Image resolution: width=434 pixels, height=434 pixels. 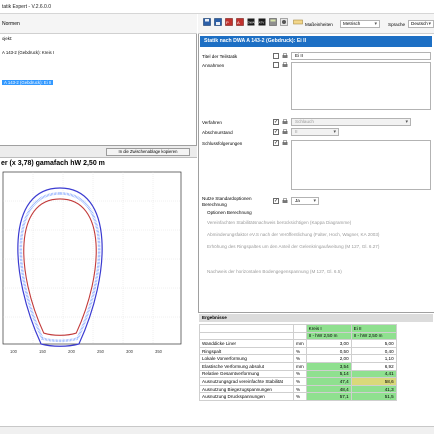 What do you see at coordinates (373, 374) in the screenshot?
I see `result-ei-value: 4,41` at bounding box center [373, 374].